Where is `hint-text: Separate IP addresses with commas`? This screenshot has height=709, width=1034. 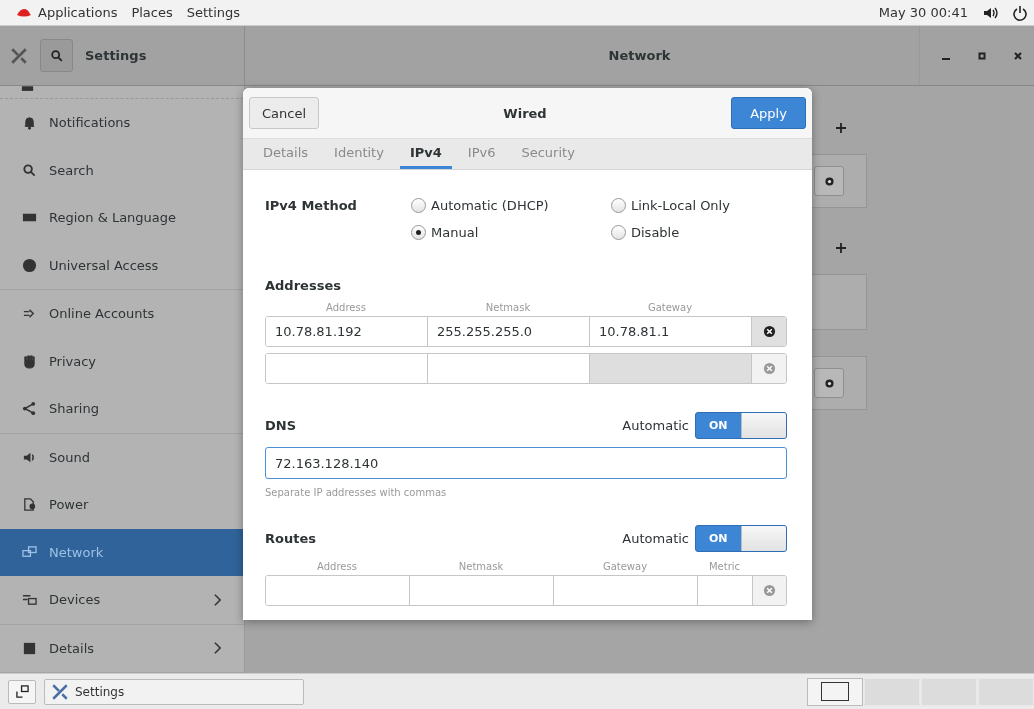 hint-text: Separate IP addresses with commas is located at coordinates (356, 492).